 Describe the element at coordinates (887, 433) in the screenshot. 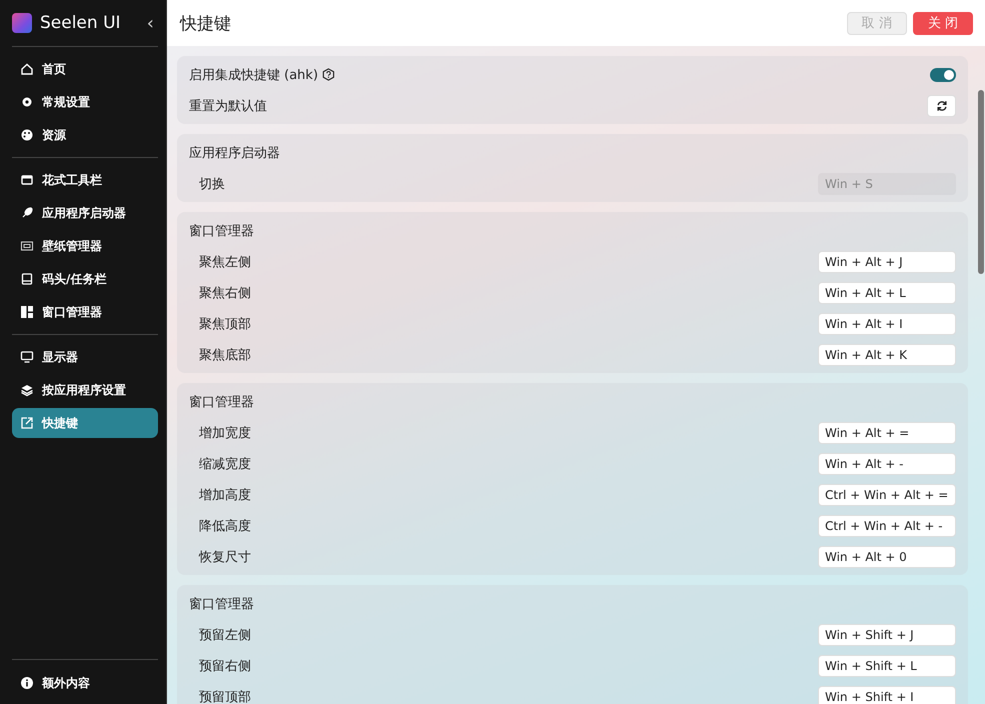

I see `shortcut-field: Win + Alt + =` at that location.